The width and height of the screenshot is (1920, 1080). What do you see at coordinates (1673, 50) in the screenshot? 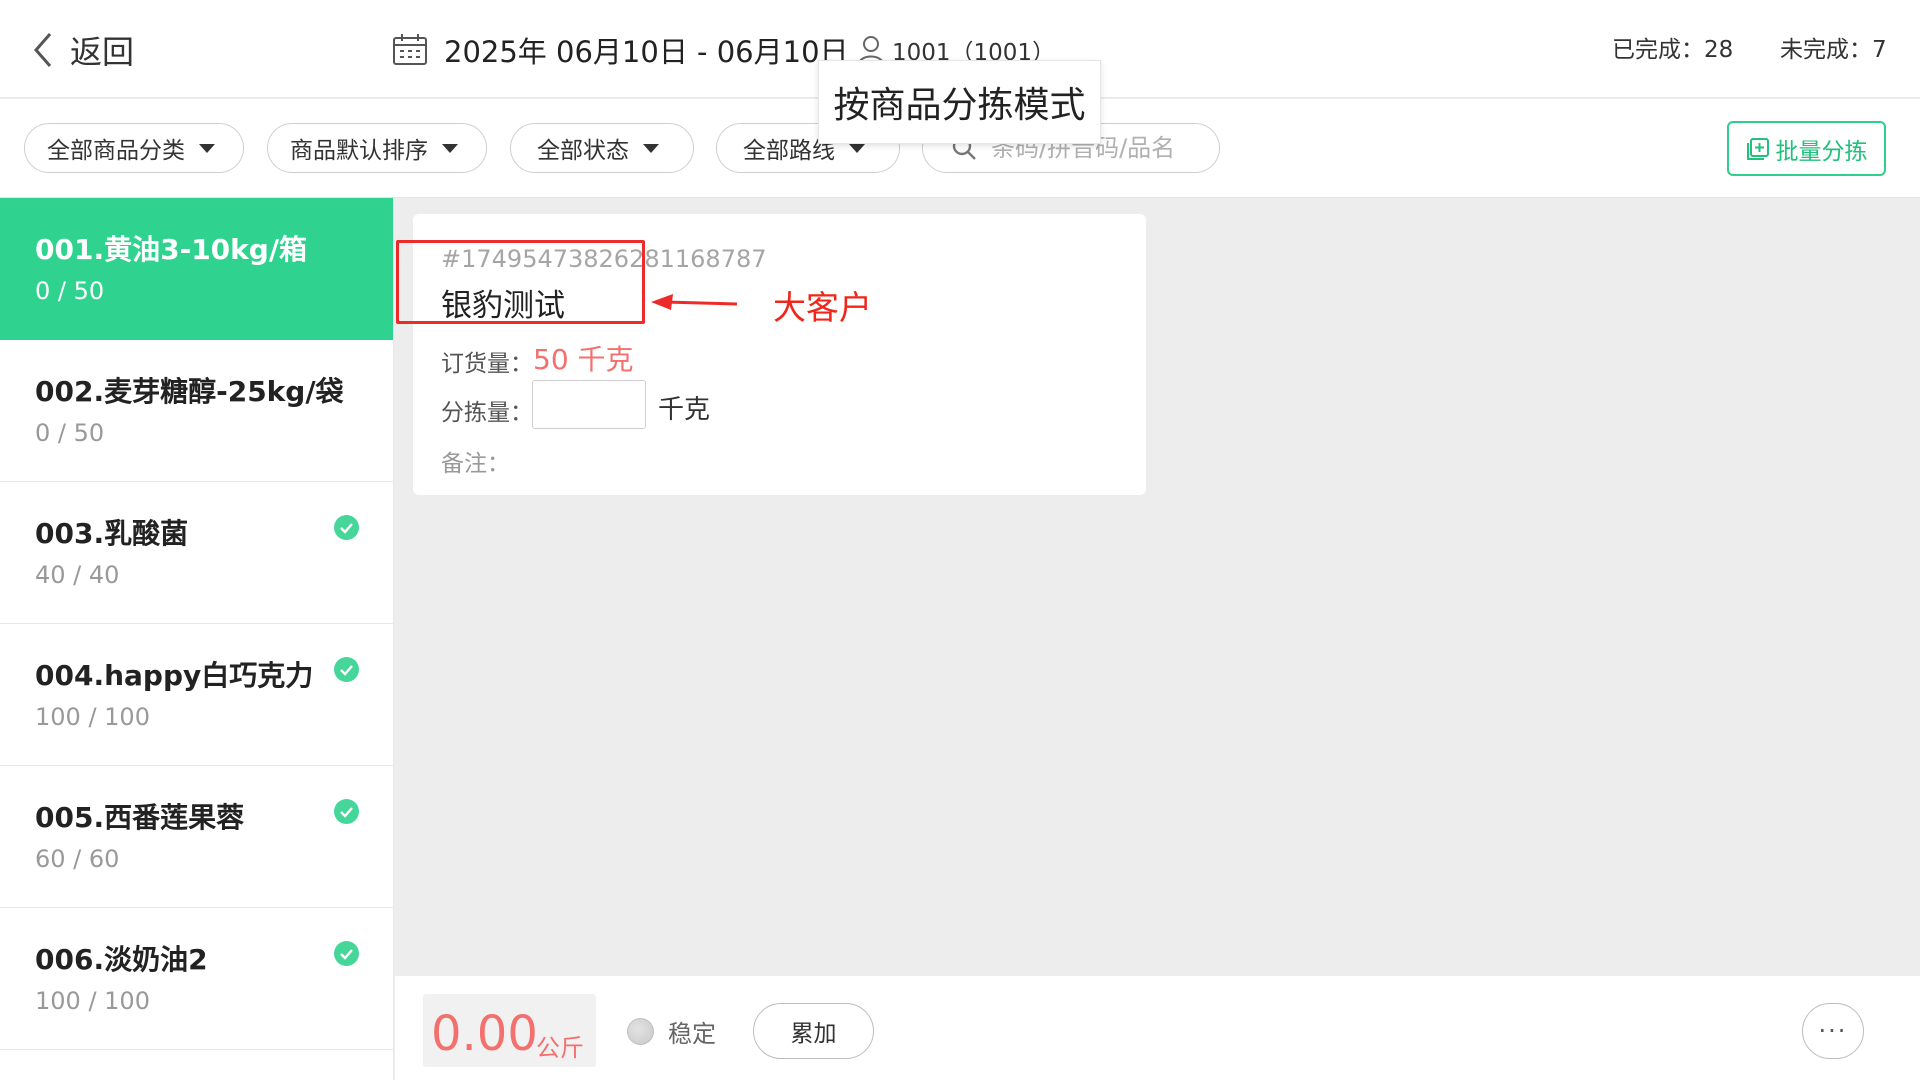
I see `completed-count: 已完成：28` at bounding box center [1673, 50].